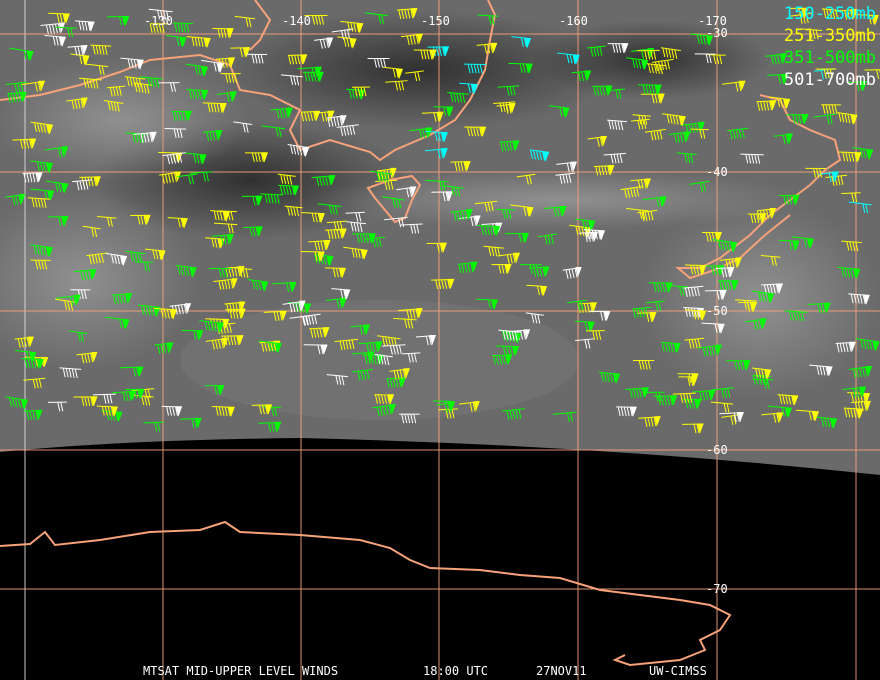 The image size is (880, 680). I want to click on lat-label: -60, so click(717, 450).